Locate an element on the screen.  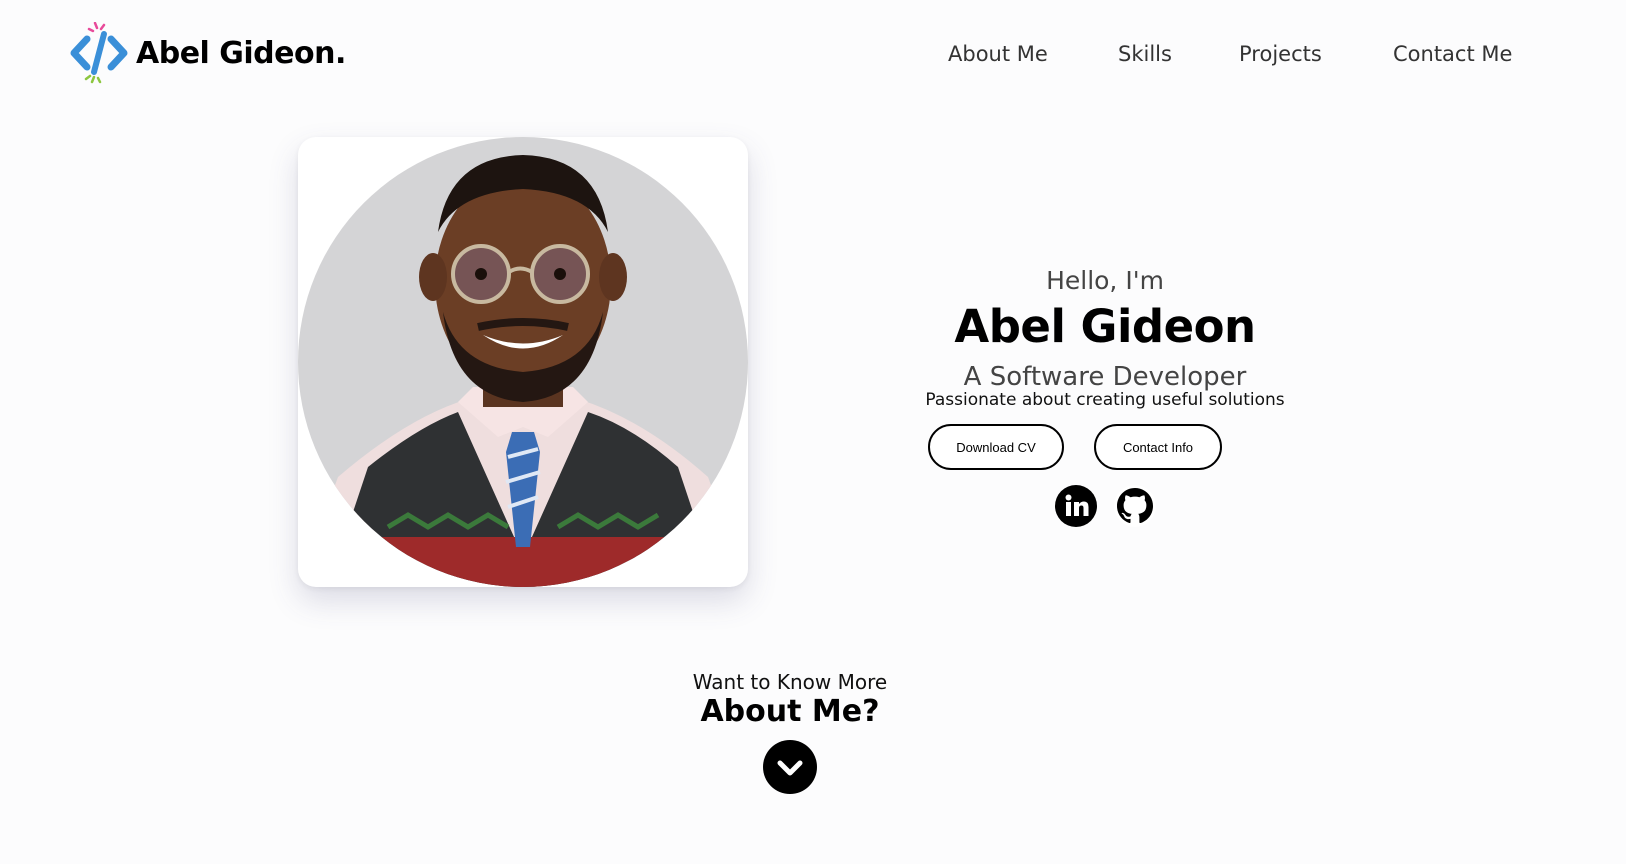
about-prompt-title: About Me? is located at coordinates (790, 711).